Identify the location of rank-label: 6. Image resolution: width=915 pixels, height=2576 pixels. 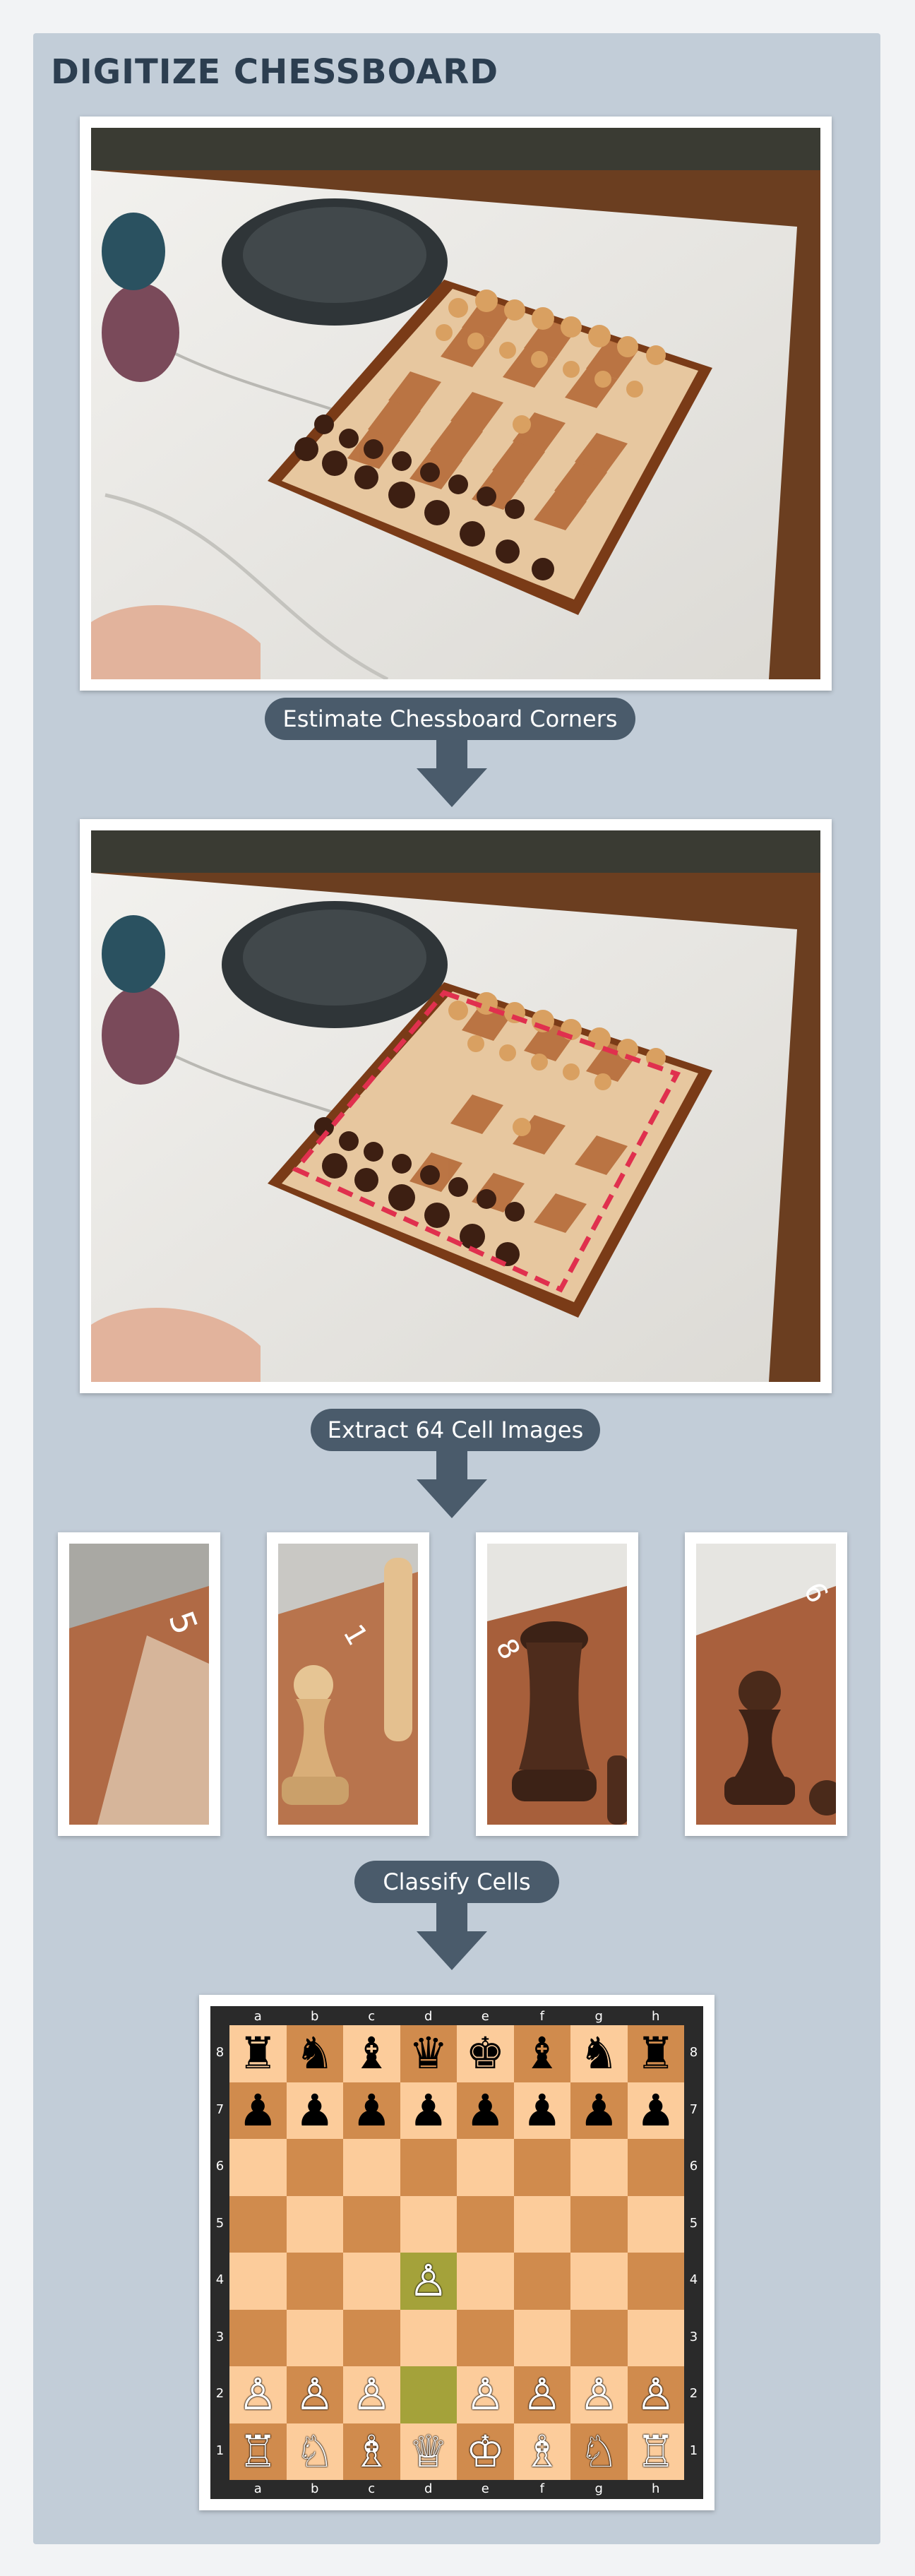
(693, 2166).